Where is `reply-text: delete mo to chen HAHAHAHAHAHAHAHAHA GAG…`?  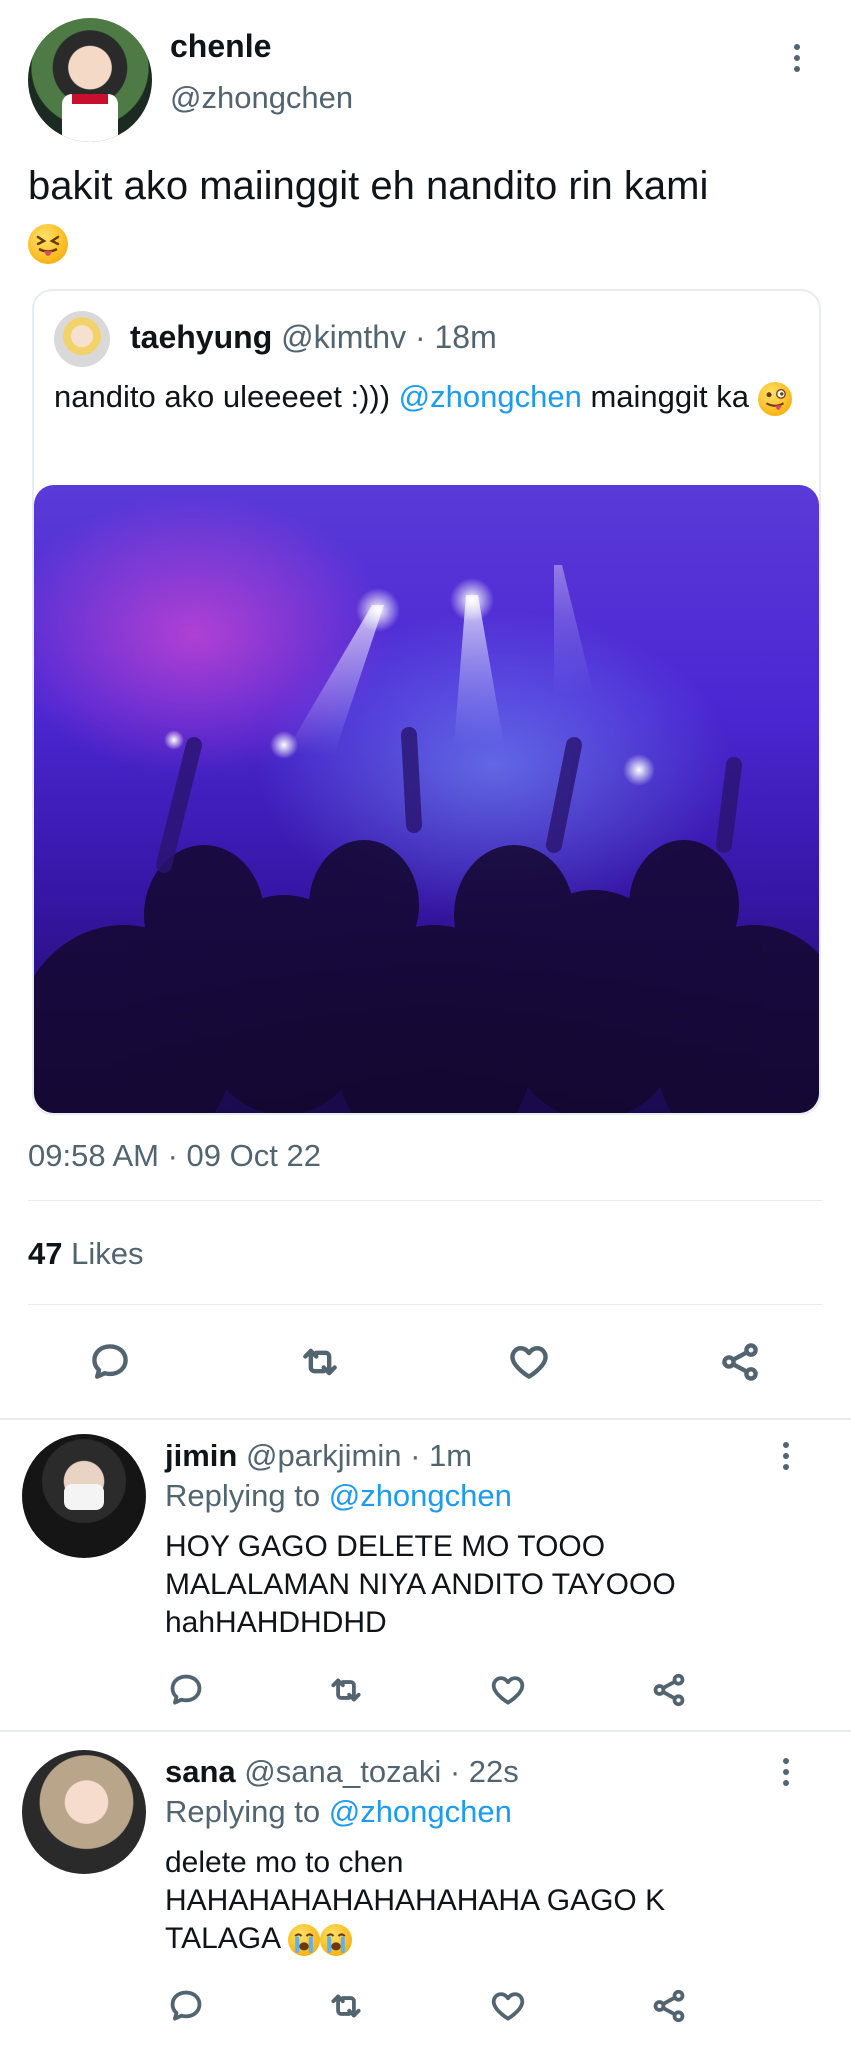
reply-text: delete mo to chen HAHAHAHAHAHAHAHAHA GAG… is located at coordinates (415, 1900).